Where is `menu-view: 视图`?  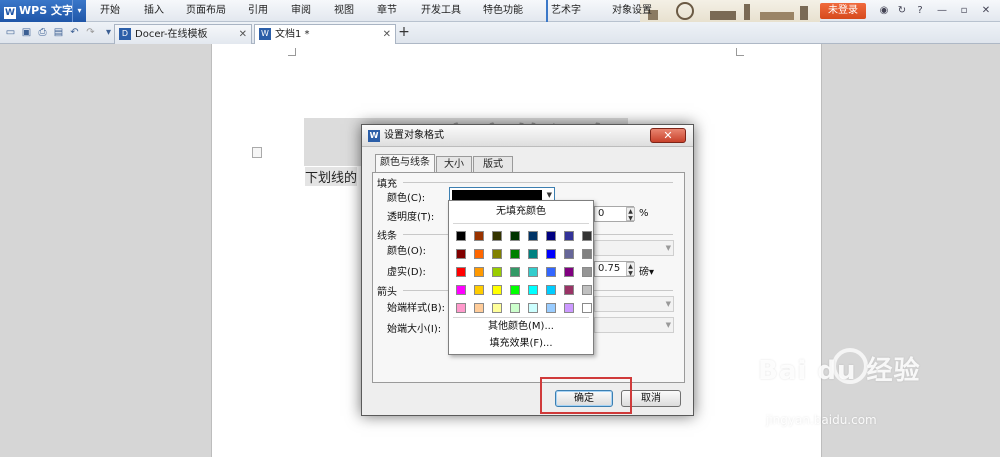 menu-view: 视图 is located at coordinates (344, 11).